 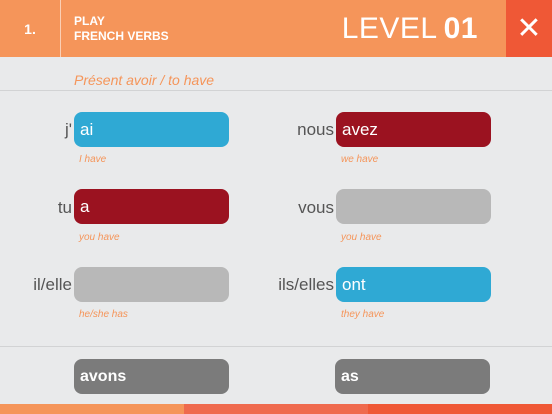 What do you see at coordinates (363, 314) in the screenshot?
I see `translation-hint: they have` at bounding box center [363, 314].